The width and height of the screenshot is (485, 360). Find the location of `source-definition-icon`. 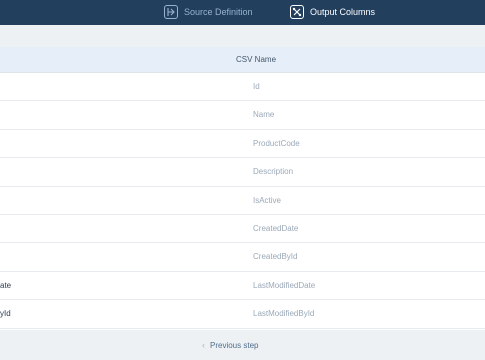

source-definition-icon is located at coordinates (171, 12).